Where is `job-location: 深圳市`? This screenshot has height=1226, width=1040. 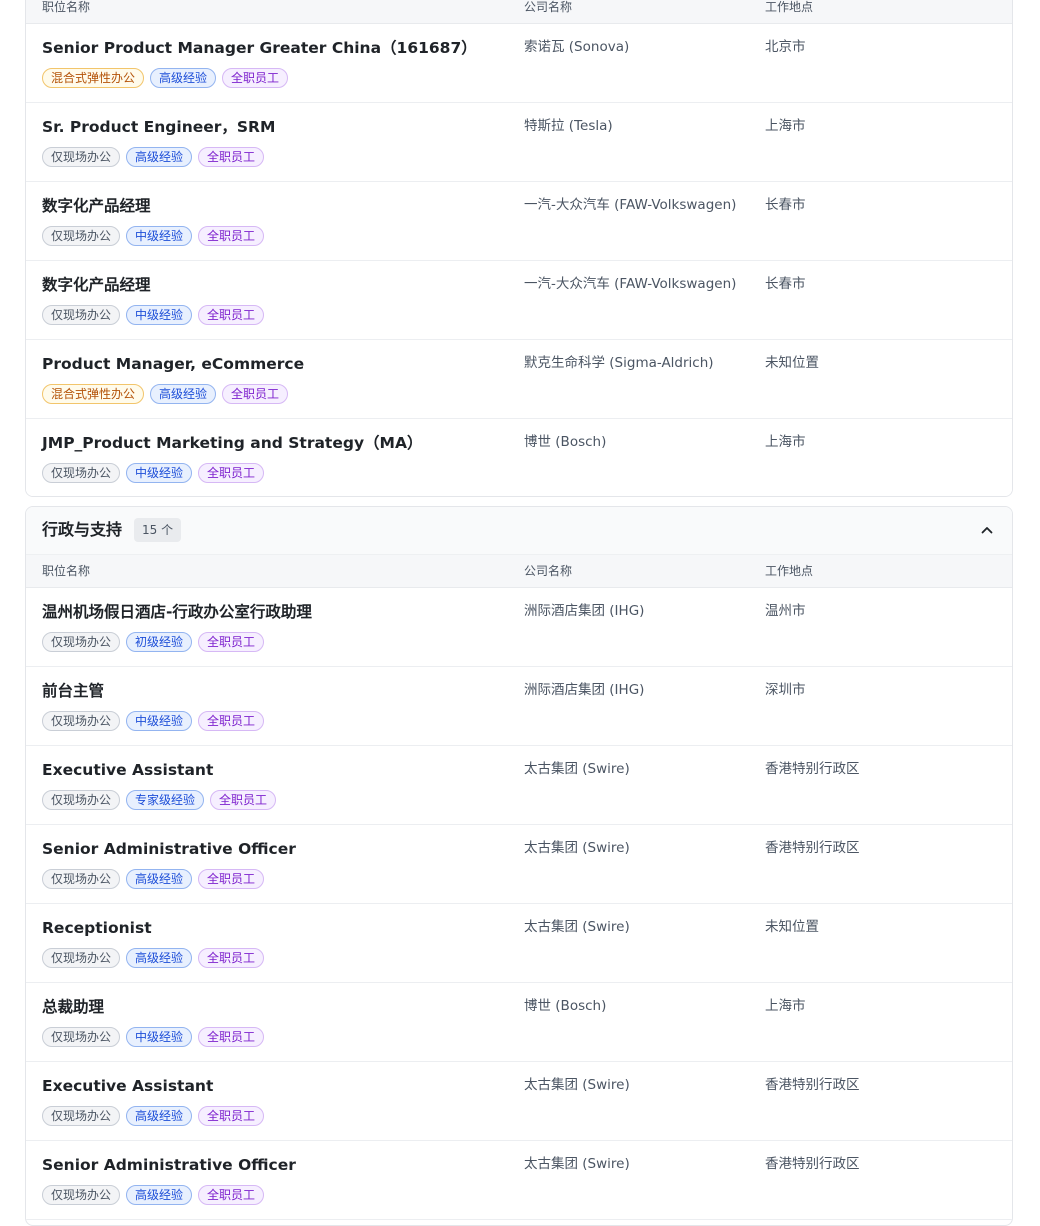
job-location: 深圳市 is located at coordinates (785, 690).